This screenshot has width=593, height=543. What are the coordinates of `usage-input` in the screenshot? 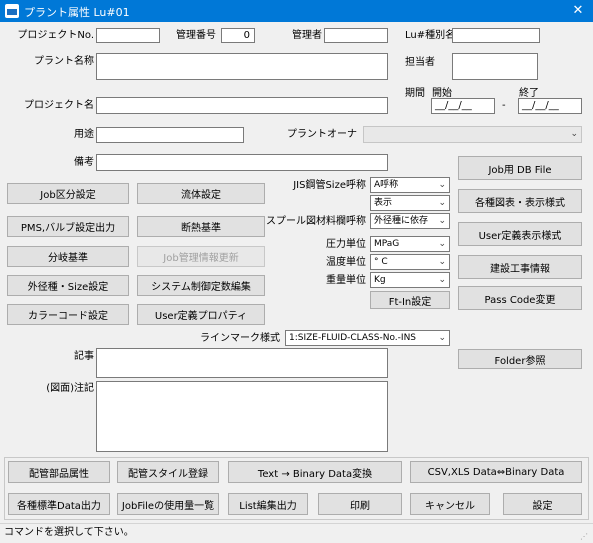 It's located at (170, 135).